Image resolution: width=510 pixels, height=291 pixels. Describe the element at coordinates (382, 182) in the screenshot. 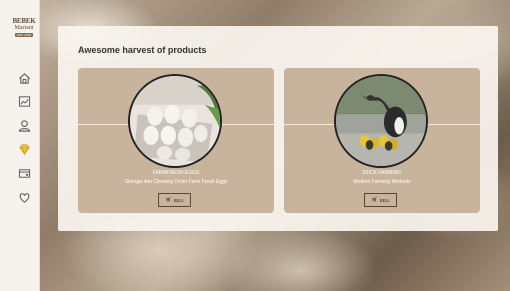

I see `product-description: Modern Farming Methods` at that location.